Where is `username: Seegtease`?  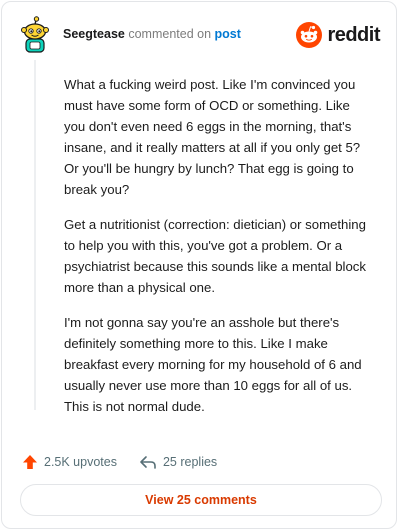
username: Seegtease is located at coordinates (94, 34).